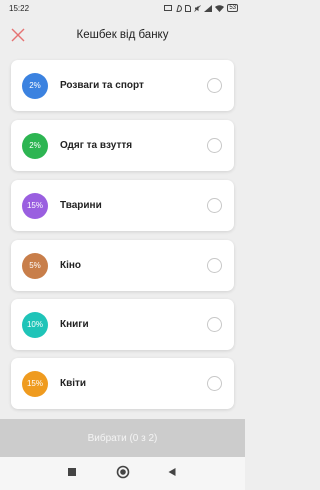 Image resolution: width=320 pixels, height=490 pixels. I want to click on close-icon, so click(18, 35).